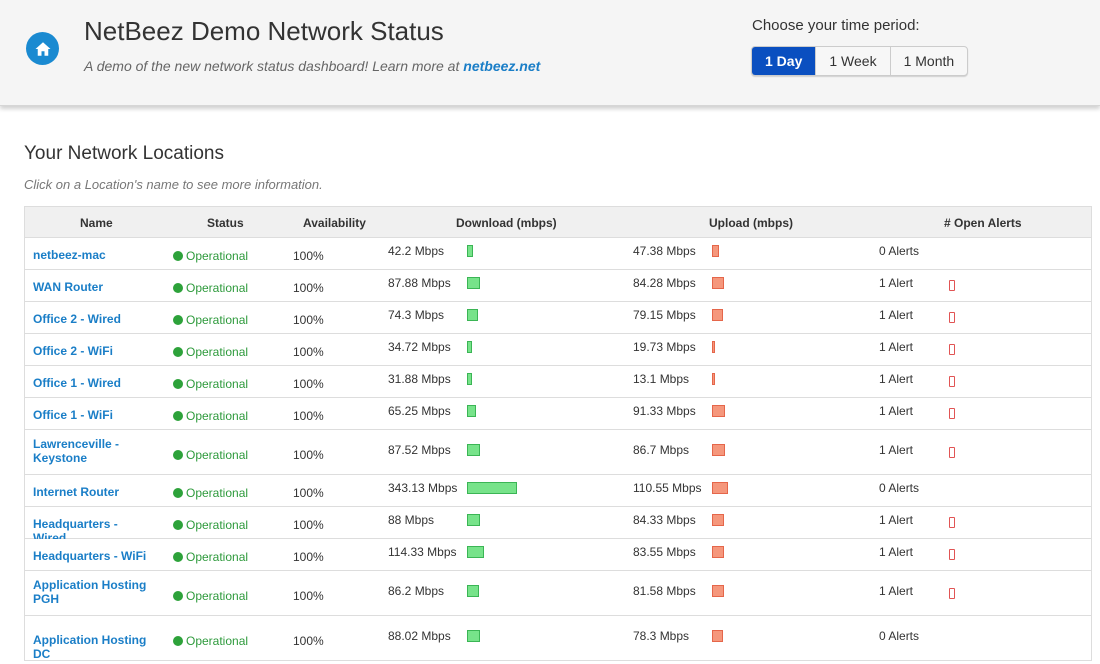  Describe the element at coordinates (419, 283) in the screenshot. I see `download-value: 87.88 Mbps` at that location.